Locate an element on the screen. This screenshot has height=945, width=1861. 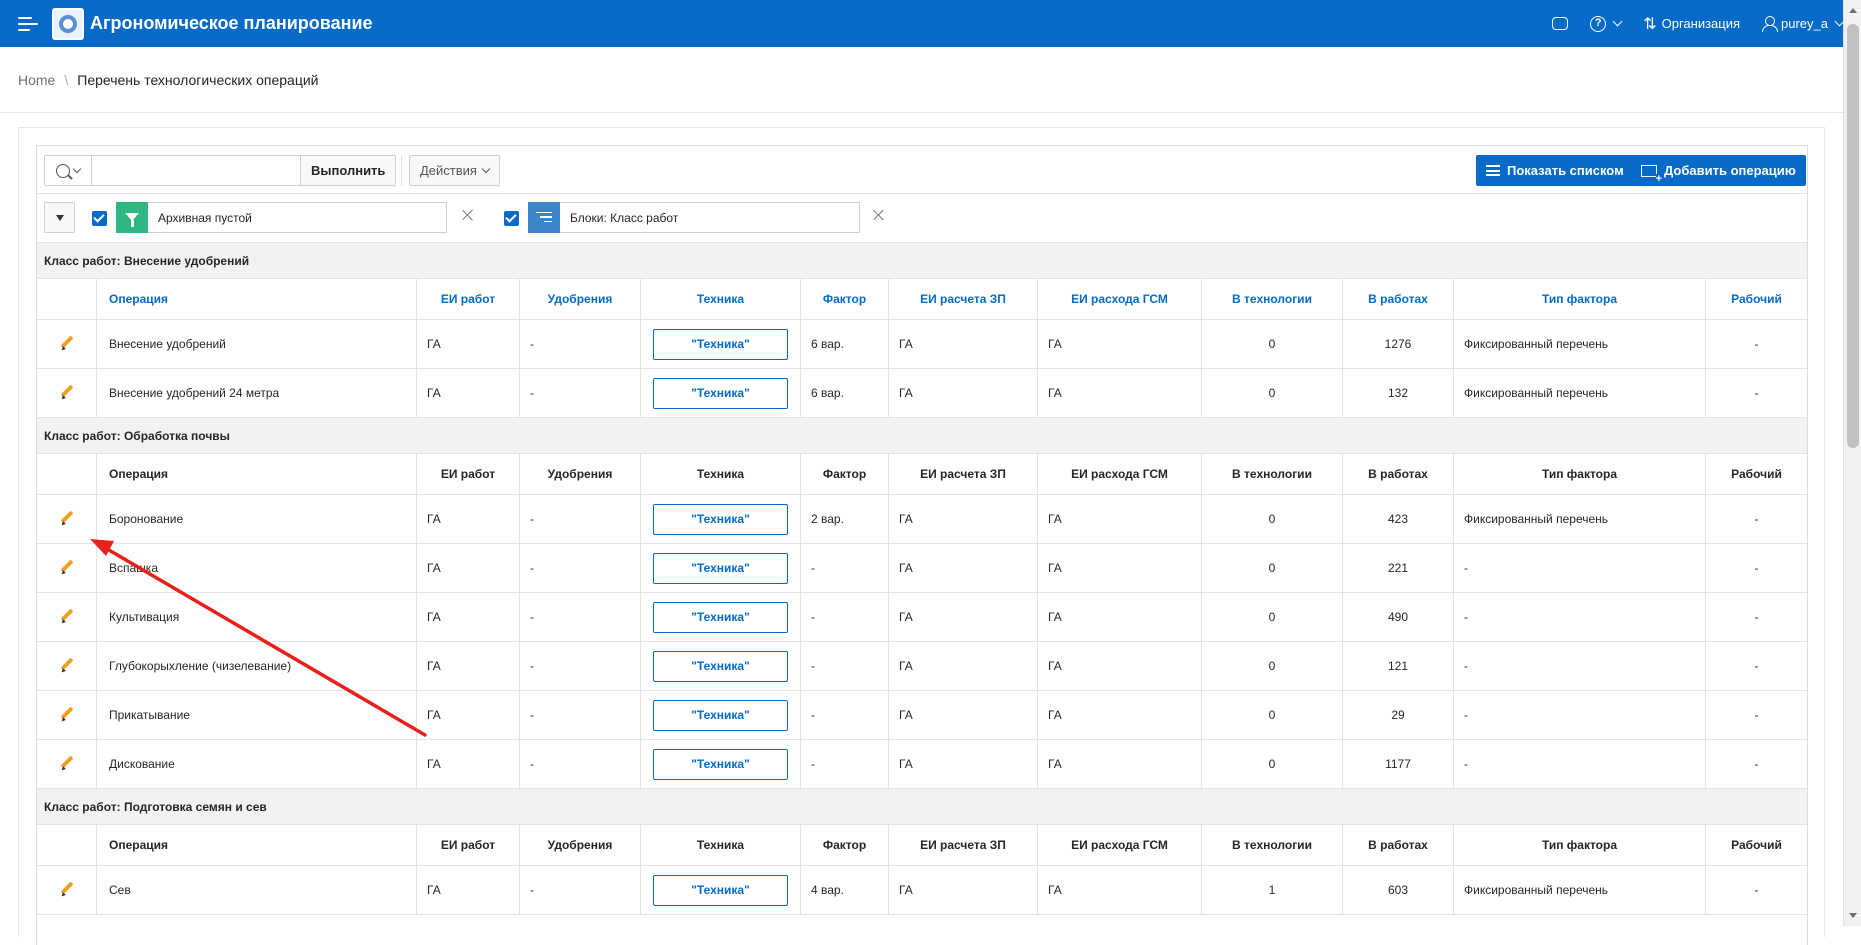
cell-ei-zp: ГА is located at coordinates (962, 519).